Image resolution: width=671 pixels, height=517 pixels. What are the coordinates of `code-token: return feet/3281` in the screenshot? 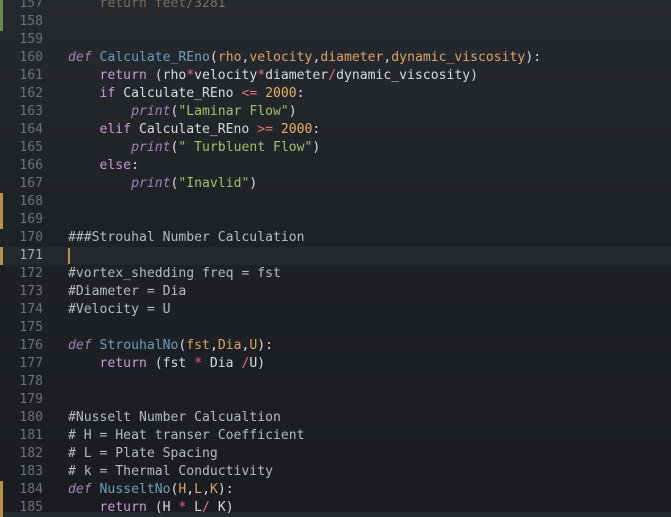 It's located at (147, 5).